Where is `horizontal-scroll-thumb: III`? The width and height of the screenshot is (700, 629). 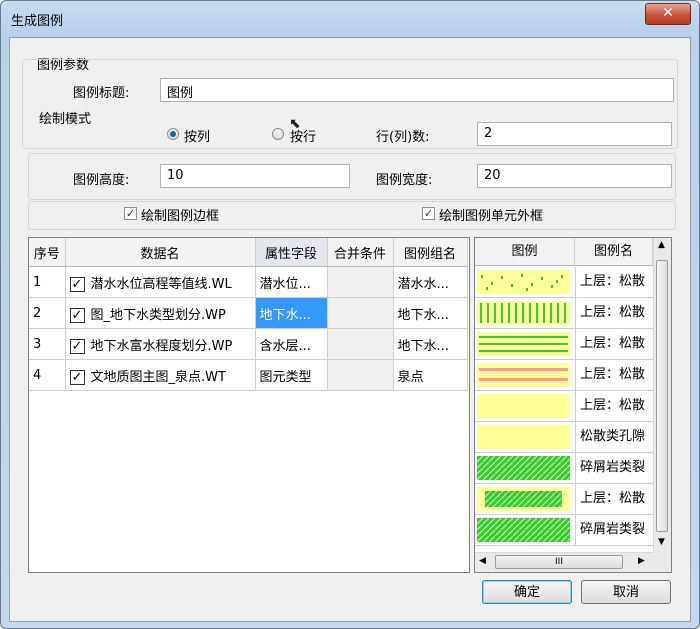
horizontal-scroll-thumb: III is located at coordinates (559, 562).